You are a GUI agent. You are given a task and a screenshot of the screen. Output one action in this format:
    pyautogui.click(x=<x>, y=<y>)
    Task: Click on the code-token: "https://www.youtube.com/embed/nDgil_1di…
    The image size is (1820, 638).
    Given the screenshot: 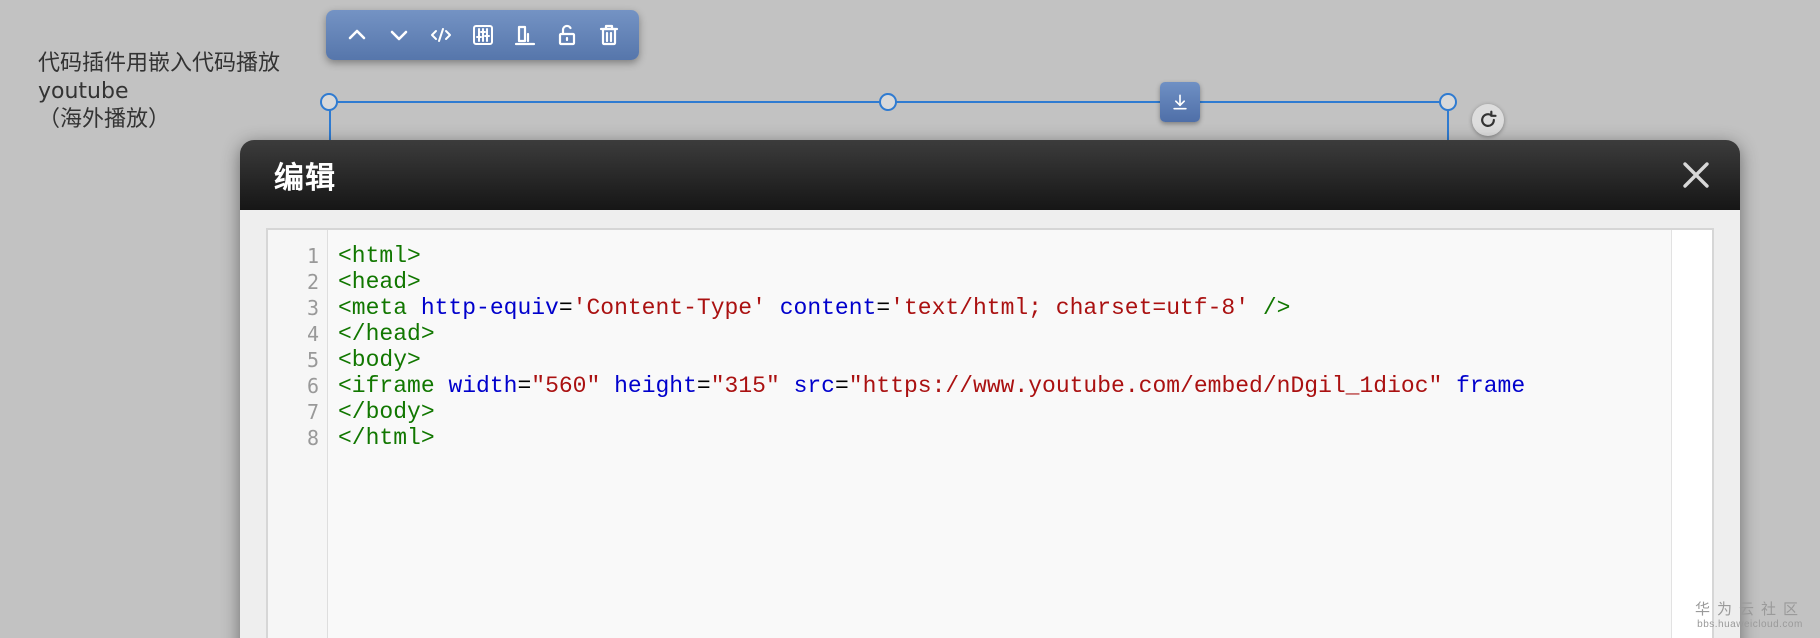 What is the action you would take?
    pyautogui.click(x=1145, y=386)
    